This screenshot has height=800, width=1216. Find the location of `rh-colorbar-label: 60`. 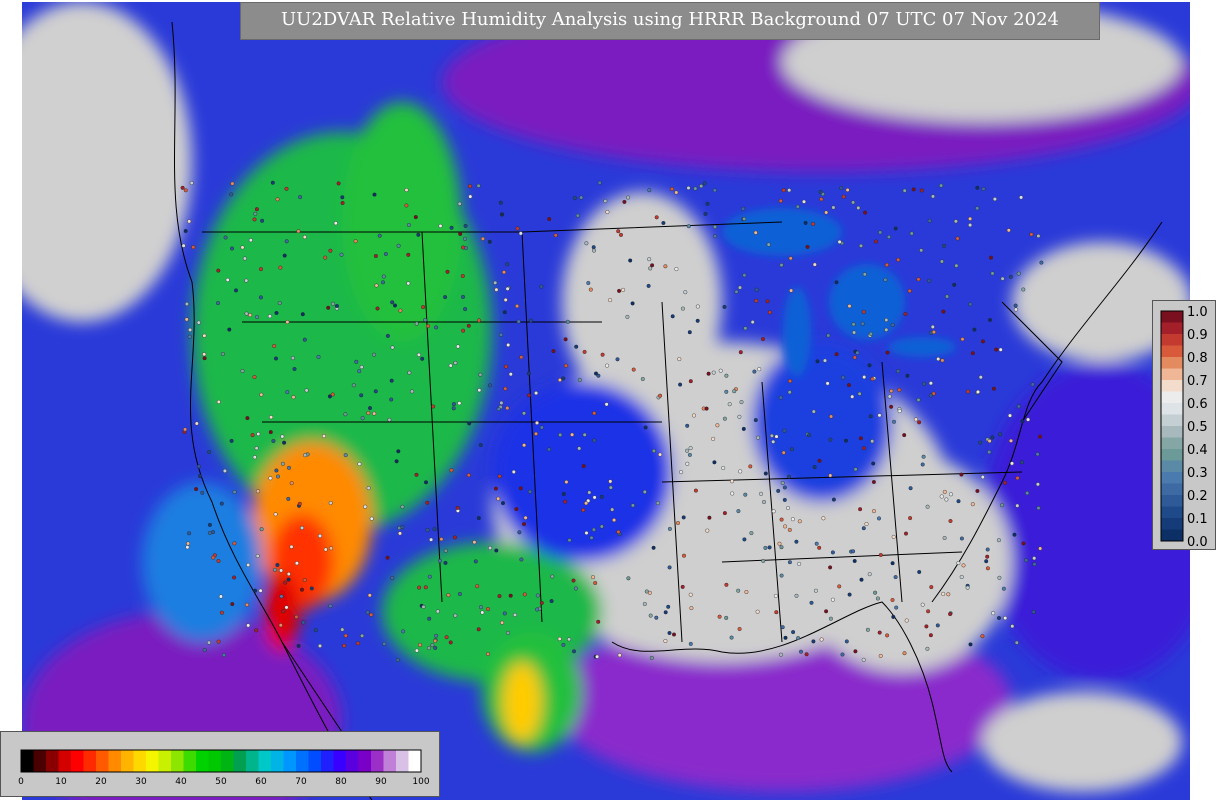

rh-colorbar-label: 60 is located at coordinates (261, 782).